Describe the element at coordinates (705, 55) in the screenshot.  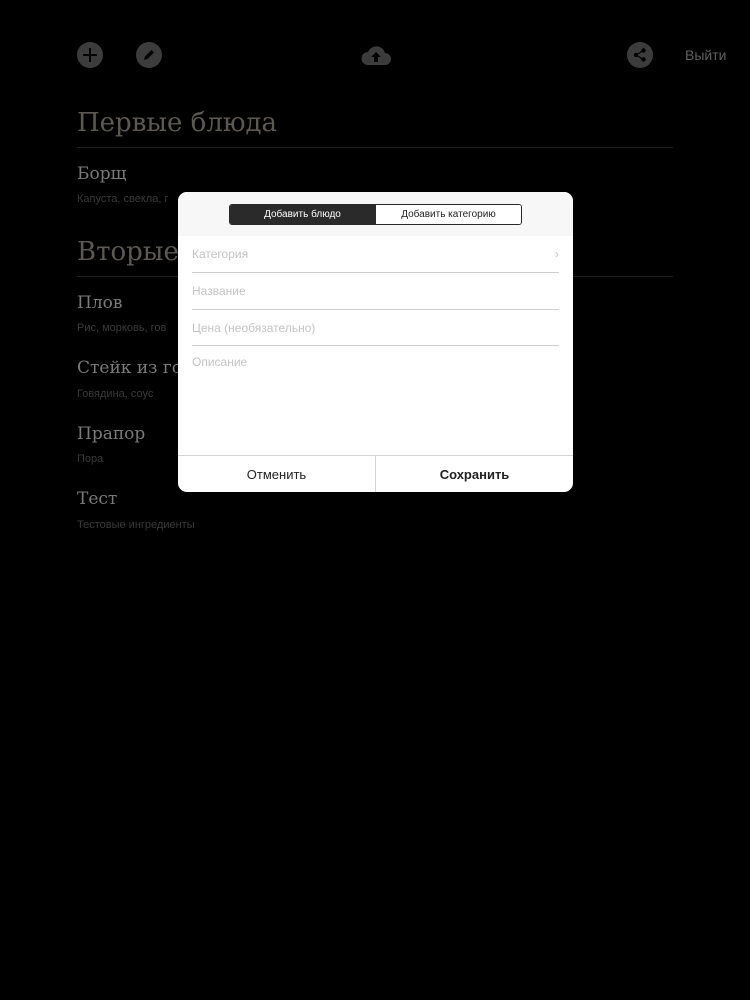
I see `logout-button: Выйти` at that location.